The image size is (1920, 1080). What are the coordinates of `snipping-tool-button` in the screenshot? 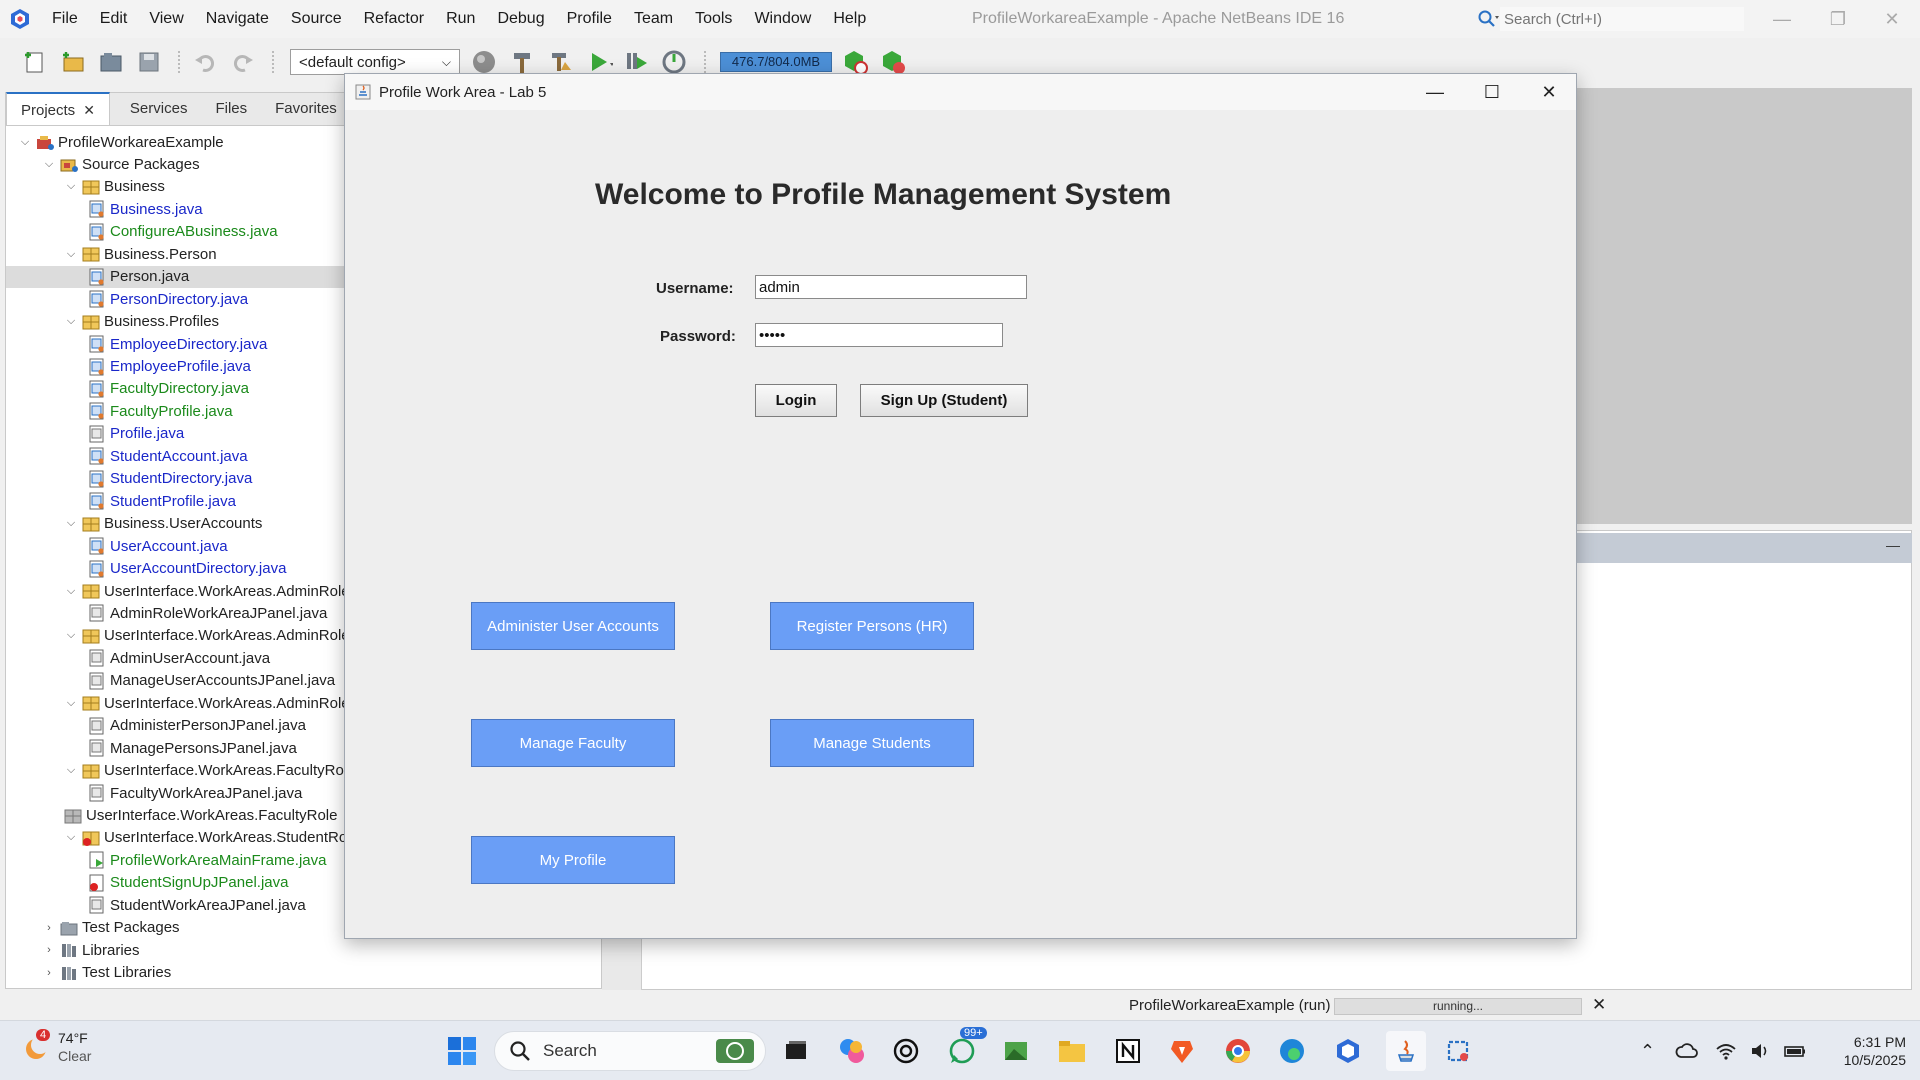 It's located at (1458, 1051).